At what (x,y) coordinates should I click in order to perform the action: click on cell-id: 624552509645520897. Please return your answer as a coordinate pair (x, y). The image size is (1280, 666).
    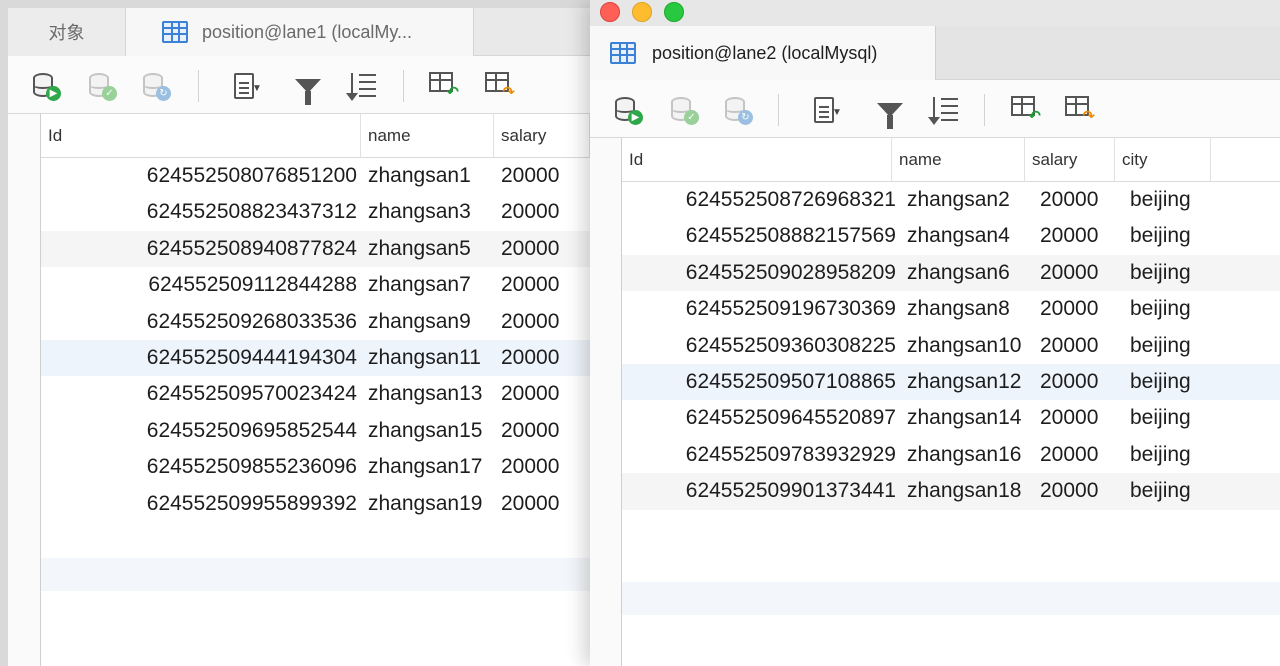
    Looking at the image, I should click on (759, 418).